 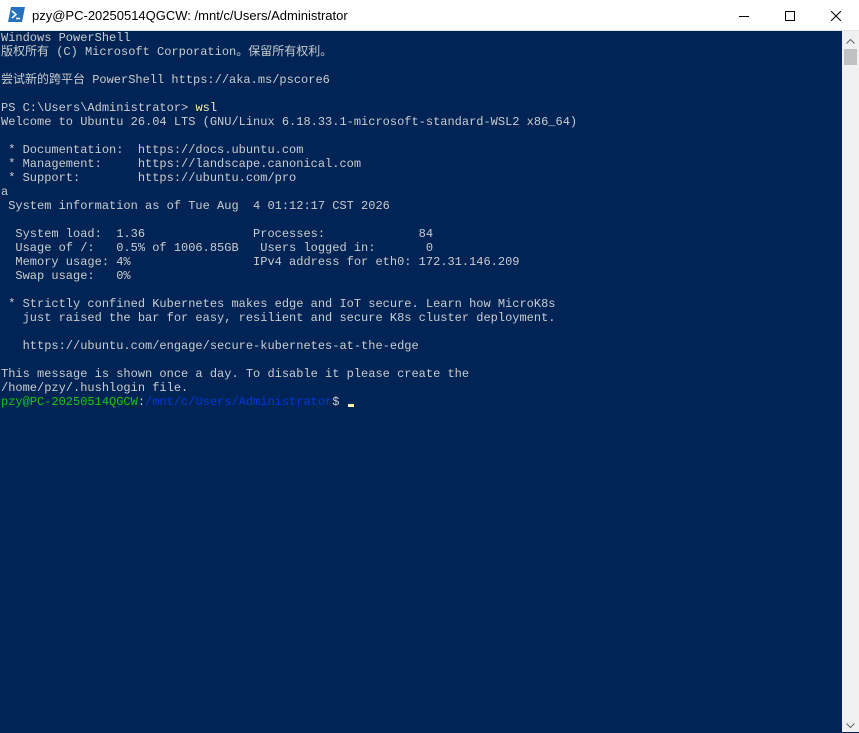 What do you see at coordinates (149, 178) in the screenshot?
I see `output-line: * Support: https://ubuntu.com/pro` at bounding box center [149, 178].